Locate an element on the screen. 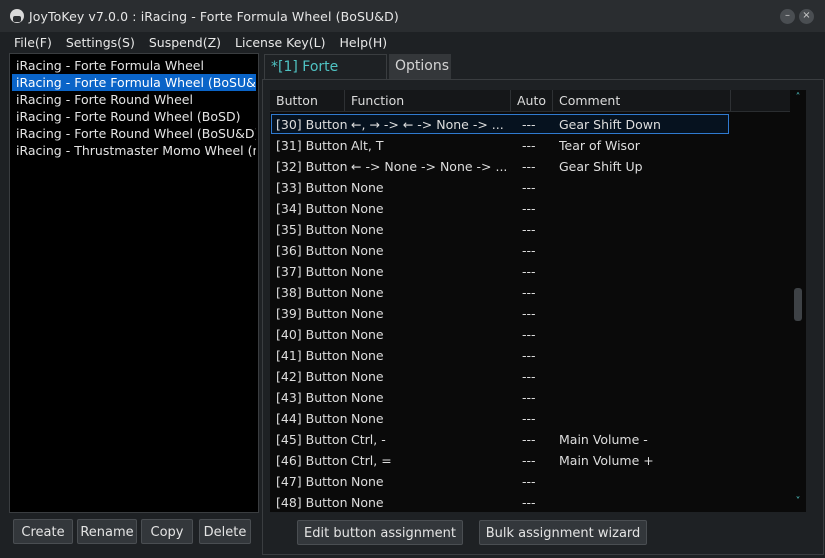 This screenshot has height=558, width=825. scroll-down-icon: ˅ is located at coordinates (798, 502).